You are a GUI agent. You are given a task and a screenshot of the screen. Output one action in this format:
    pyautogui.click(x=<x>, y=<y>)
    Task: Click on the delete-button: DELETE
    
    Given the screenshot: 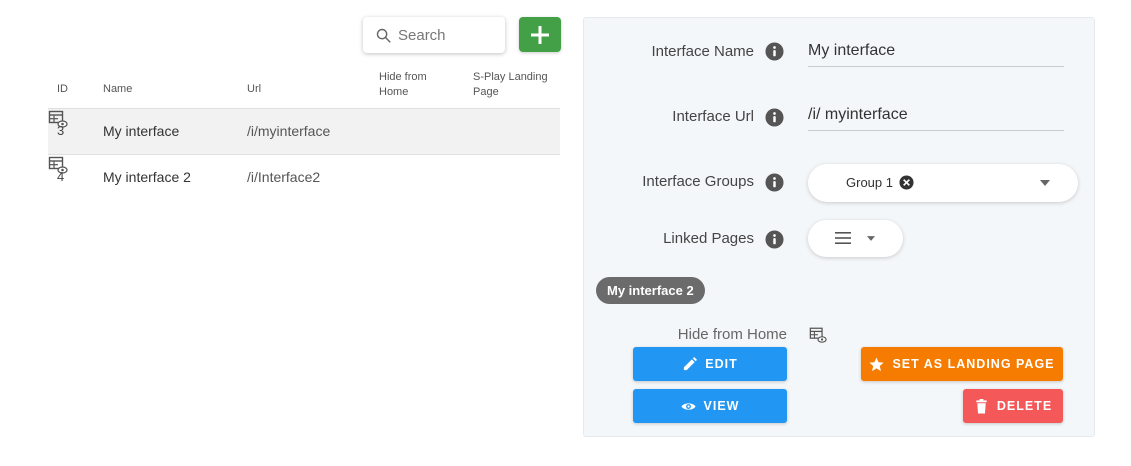 What is the action you would take?
    pyautogui.click(x=1013, y=406)
    